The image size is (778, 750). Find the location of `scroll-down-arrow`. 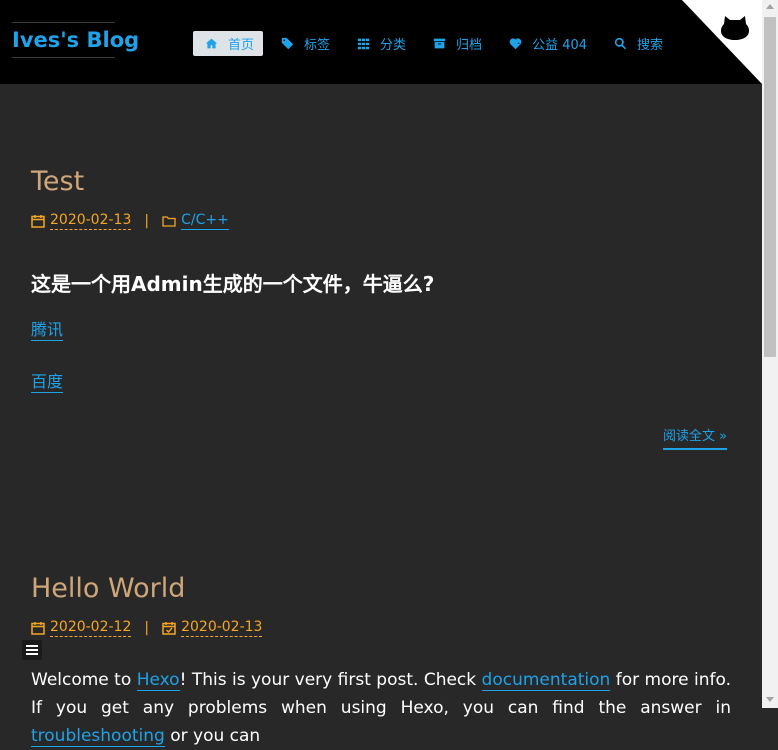

scroll-down-arrow is located at coordinates (770, 699).